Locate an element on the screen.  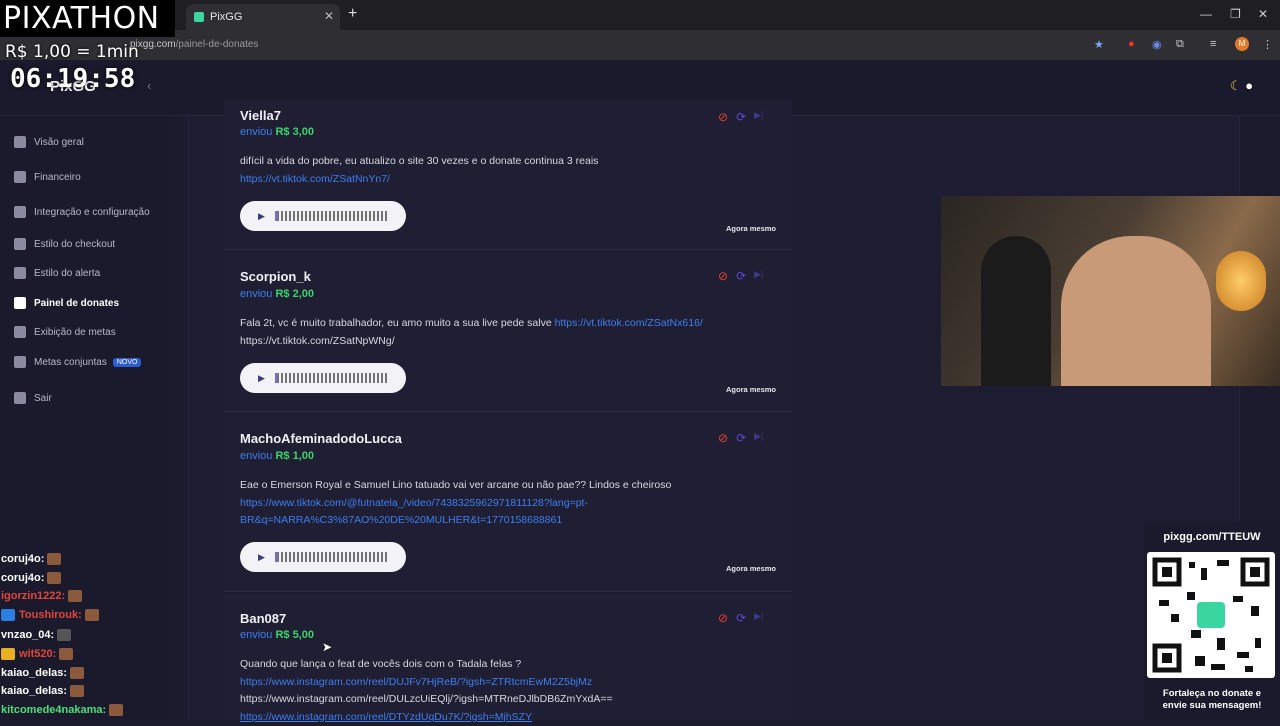
media-control-icon: ≡ is located at coordinates (1213, 44).